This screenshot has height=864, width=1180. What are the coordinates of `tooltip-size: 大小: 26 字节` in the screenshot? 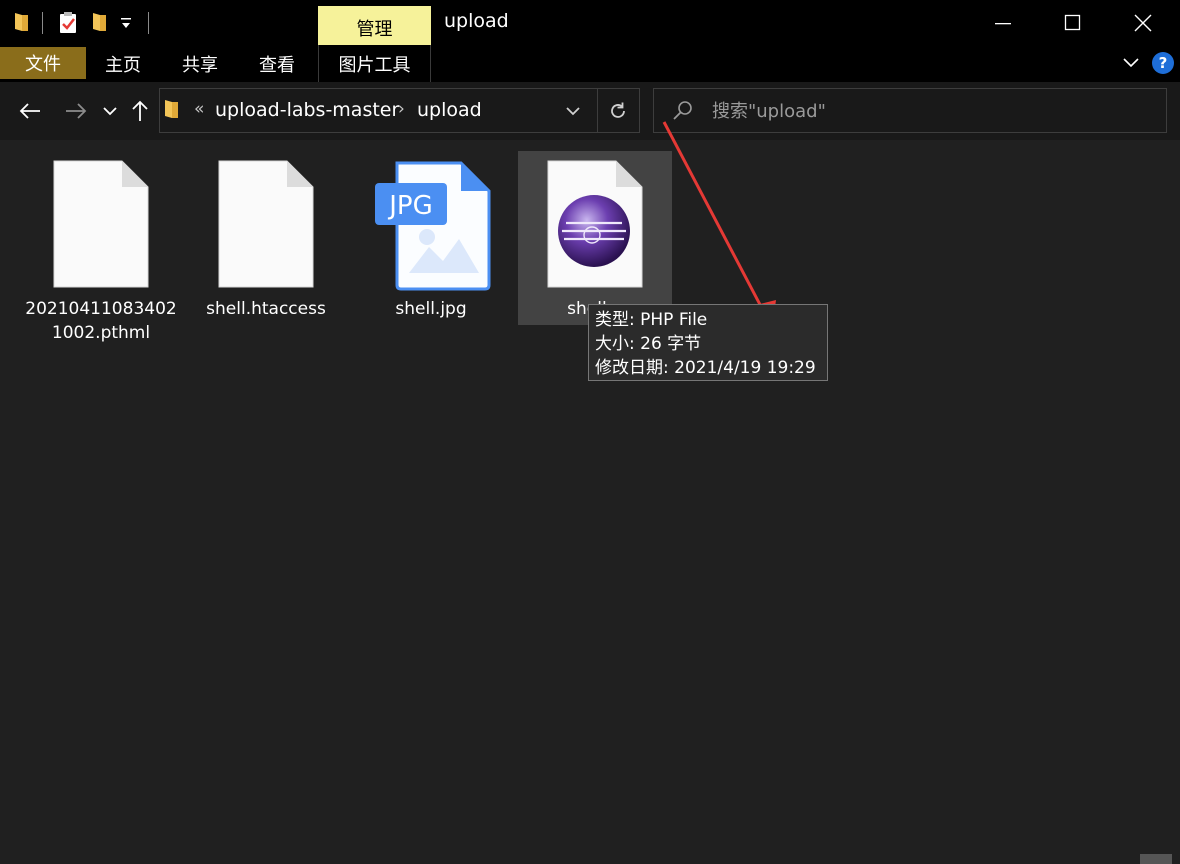 It's located at (648, 344).